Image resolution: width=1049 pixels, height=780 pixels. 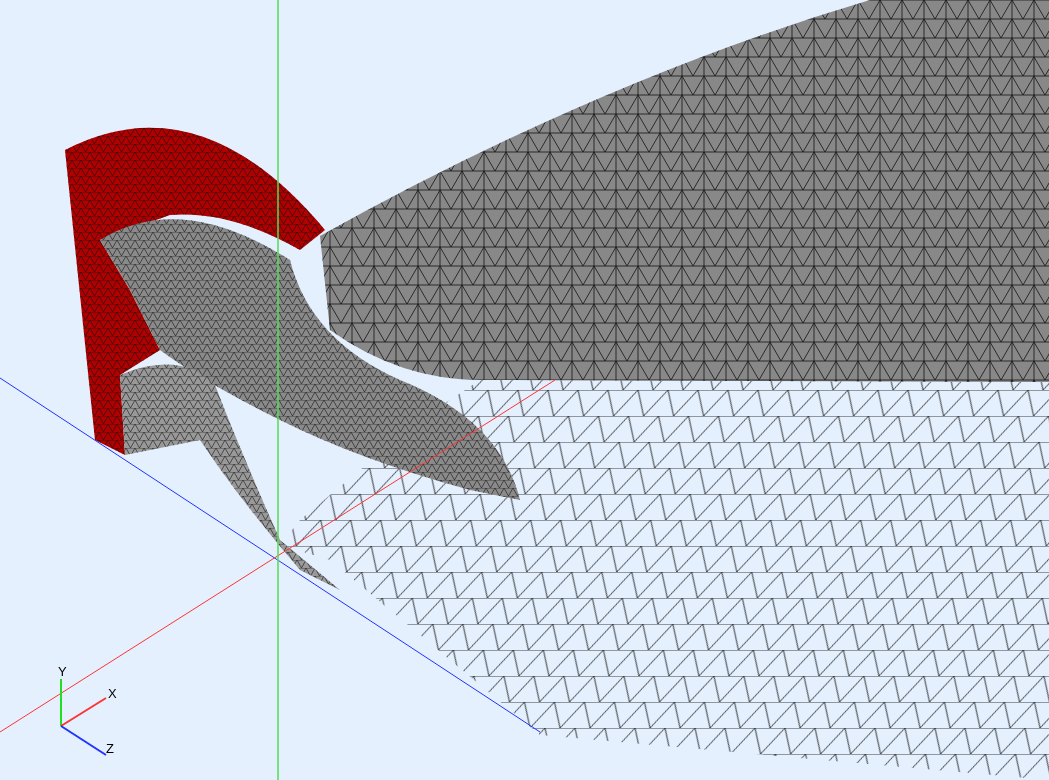 I want to click on axis-label: Y, so click(x=62, y=671).